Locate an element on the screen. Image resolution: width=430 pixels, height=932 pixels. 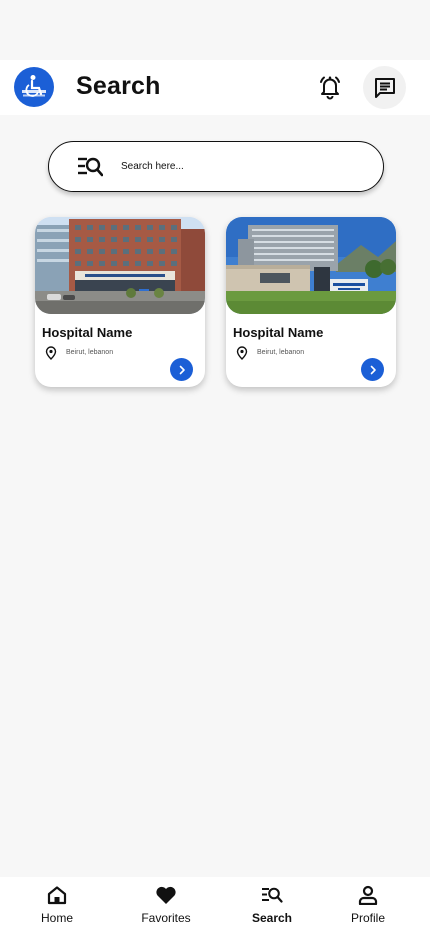
chat-icon is located at coordinates (384, 87).